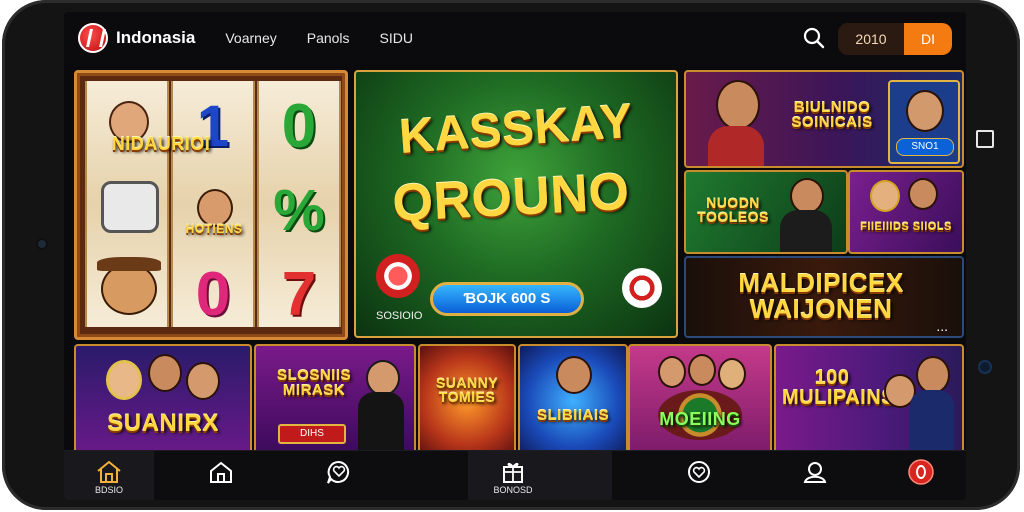 The image size is (1024, 512). What do you see at coordinates (108, 490) in the screenshot?
I see `nav-home-label: BDSIO` at bounding box center [108, 490].